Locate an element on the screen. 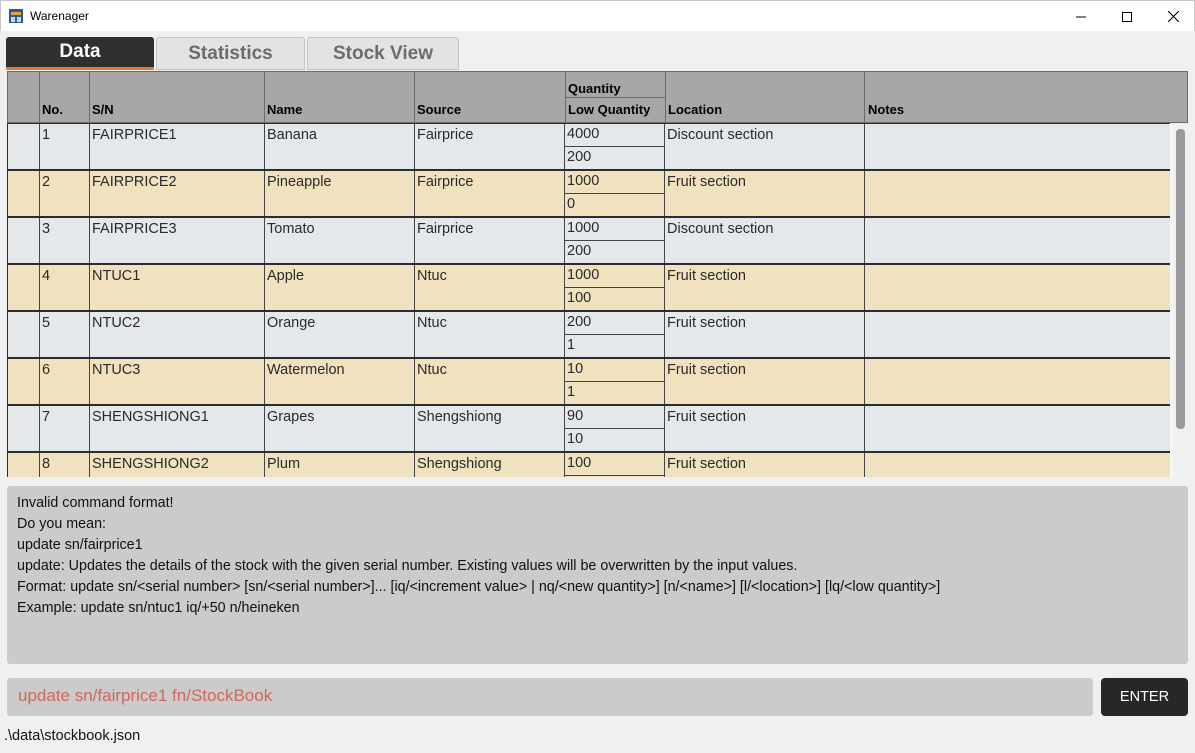 The image size is (1195, 753). tab-stock-view: Stock View is located at coordinates (383, 53).